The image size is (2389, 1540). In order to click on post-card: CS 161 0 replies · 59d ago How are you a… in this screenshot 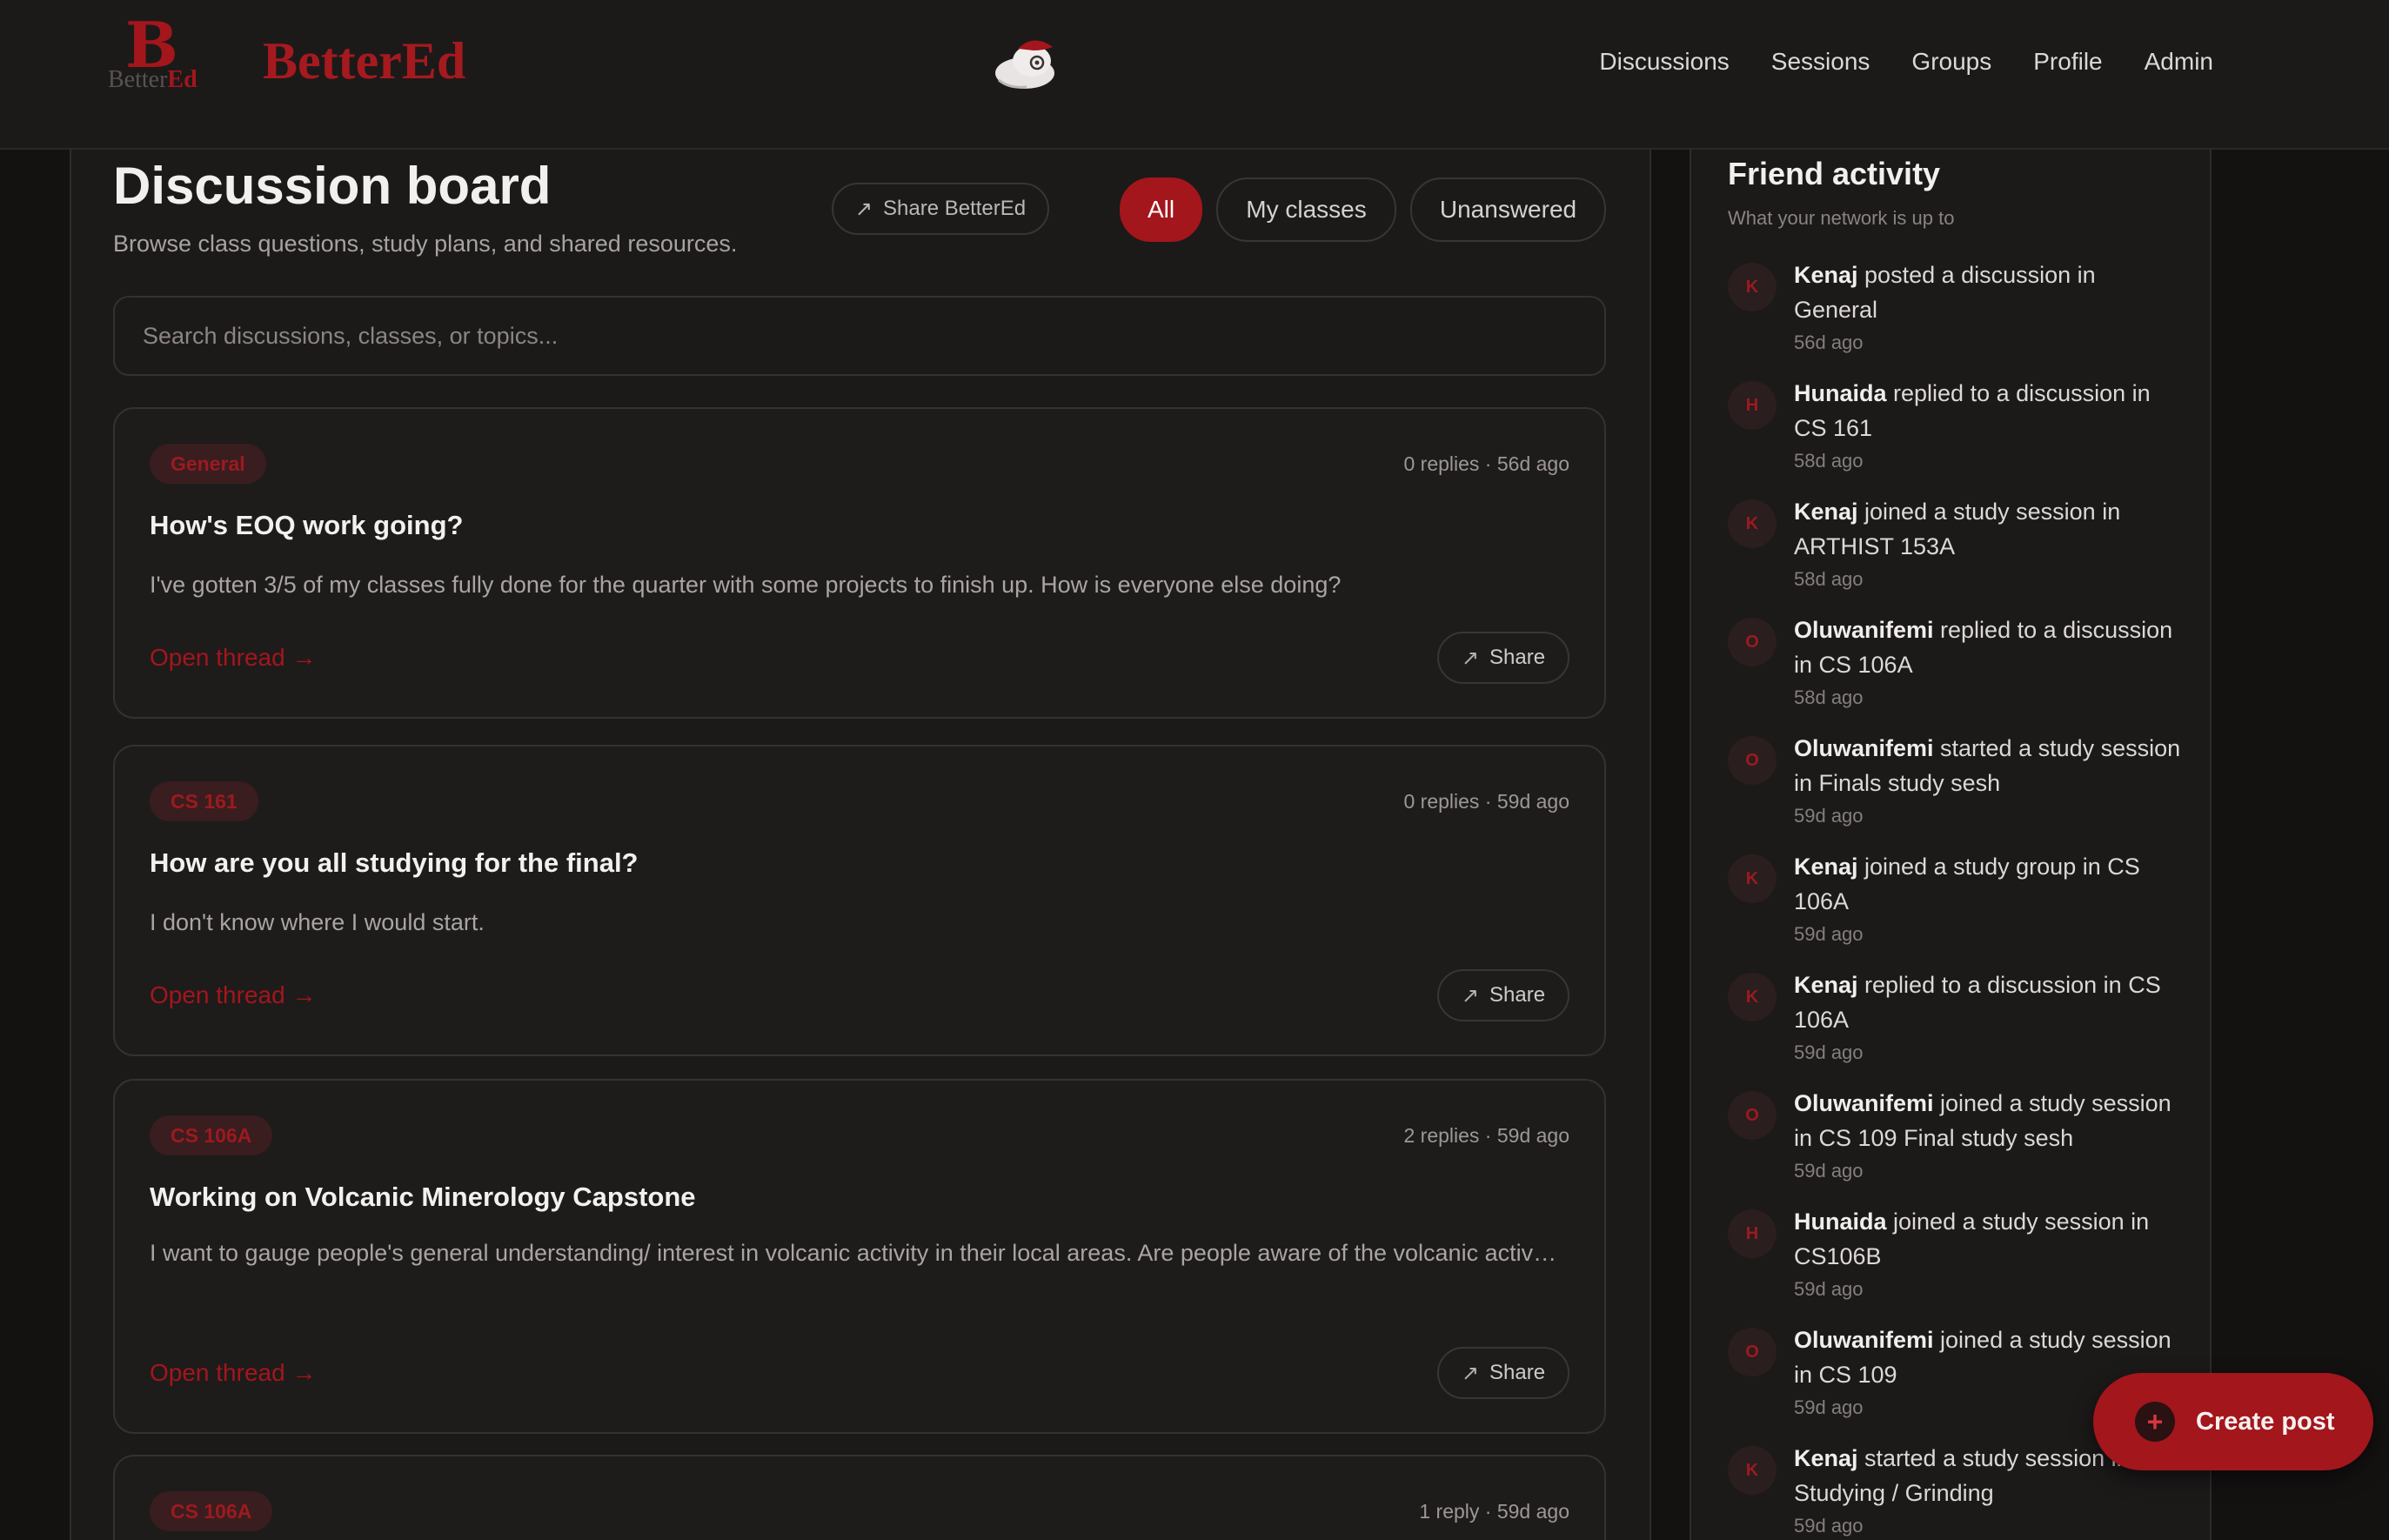, I will do `click(859, 900)`.